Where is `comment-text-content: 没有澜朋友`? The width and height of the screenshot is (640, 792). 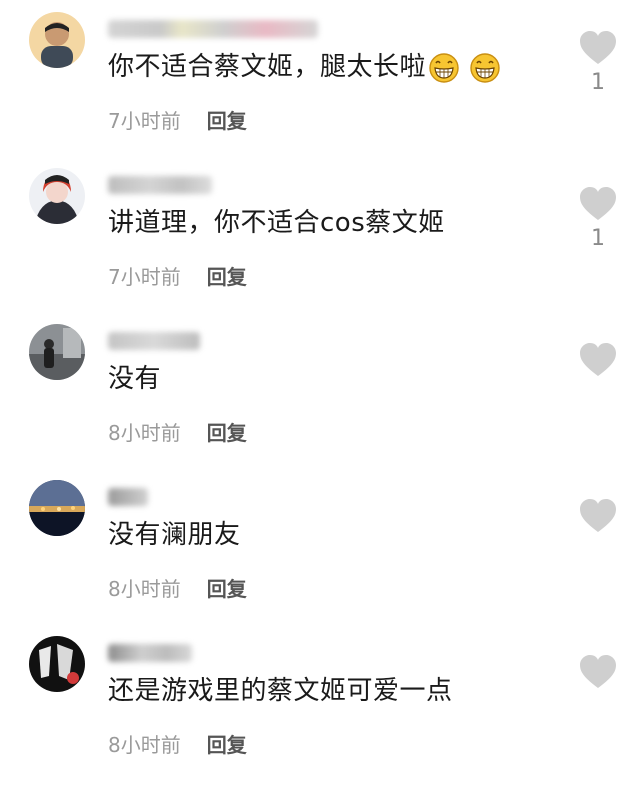
comment-text-content: 没有澜朋友 is located at coordinates (174, 535).